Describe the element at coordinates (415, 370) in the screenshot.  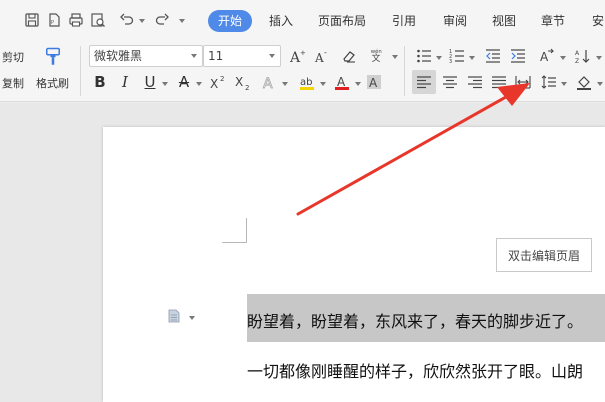
I see `paragraph-line-2: 一切都像刚睡醒的样子，欣欣然张开了眼。山朗` at that location.